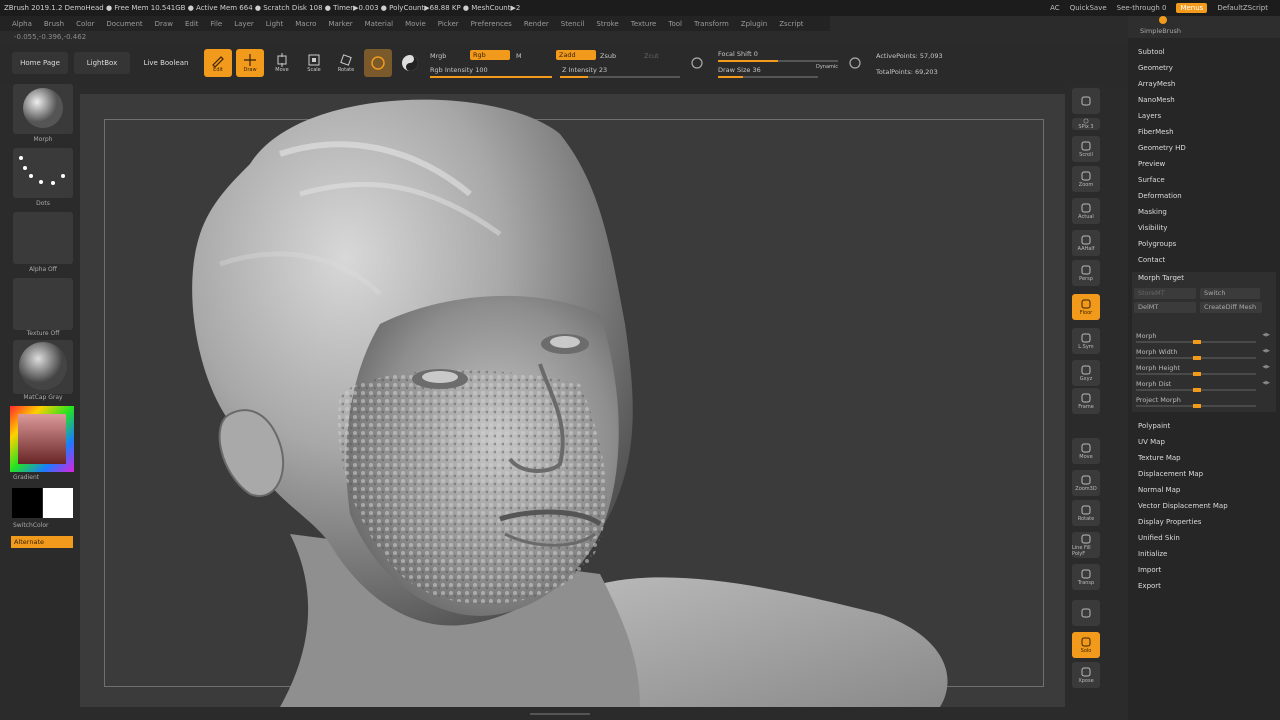 The width and height of the screenshot is (1280, 720). Describe the element at coordinates (27, 503) in the screenshot. I see `secondary-color-swatch` at that location.